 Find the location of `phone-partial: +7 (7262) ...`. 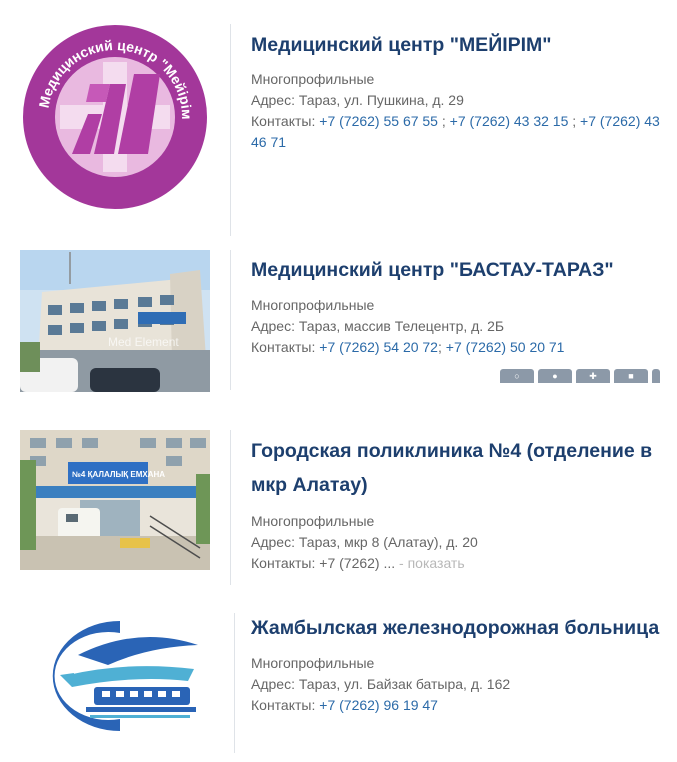

phone-partial: +7 (7262) ... is located at coordinates (357, 563).